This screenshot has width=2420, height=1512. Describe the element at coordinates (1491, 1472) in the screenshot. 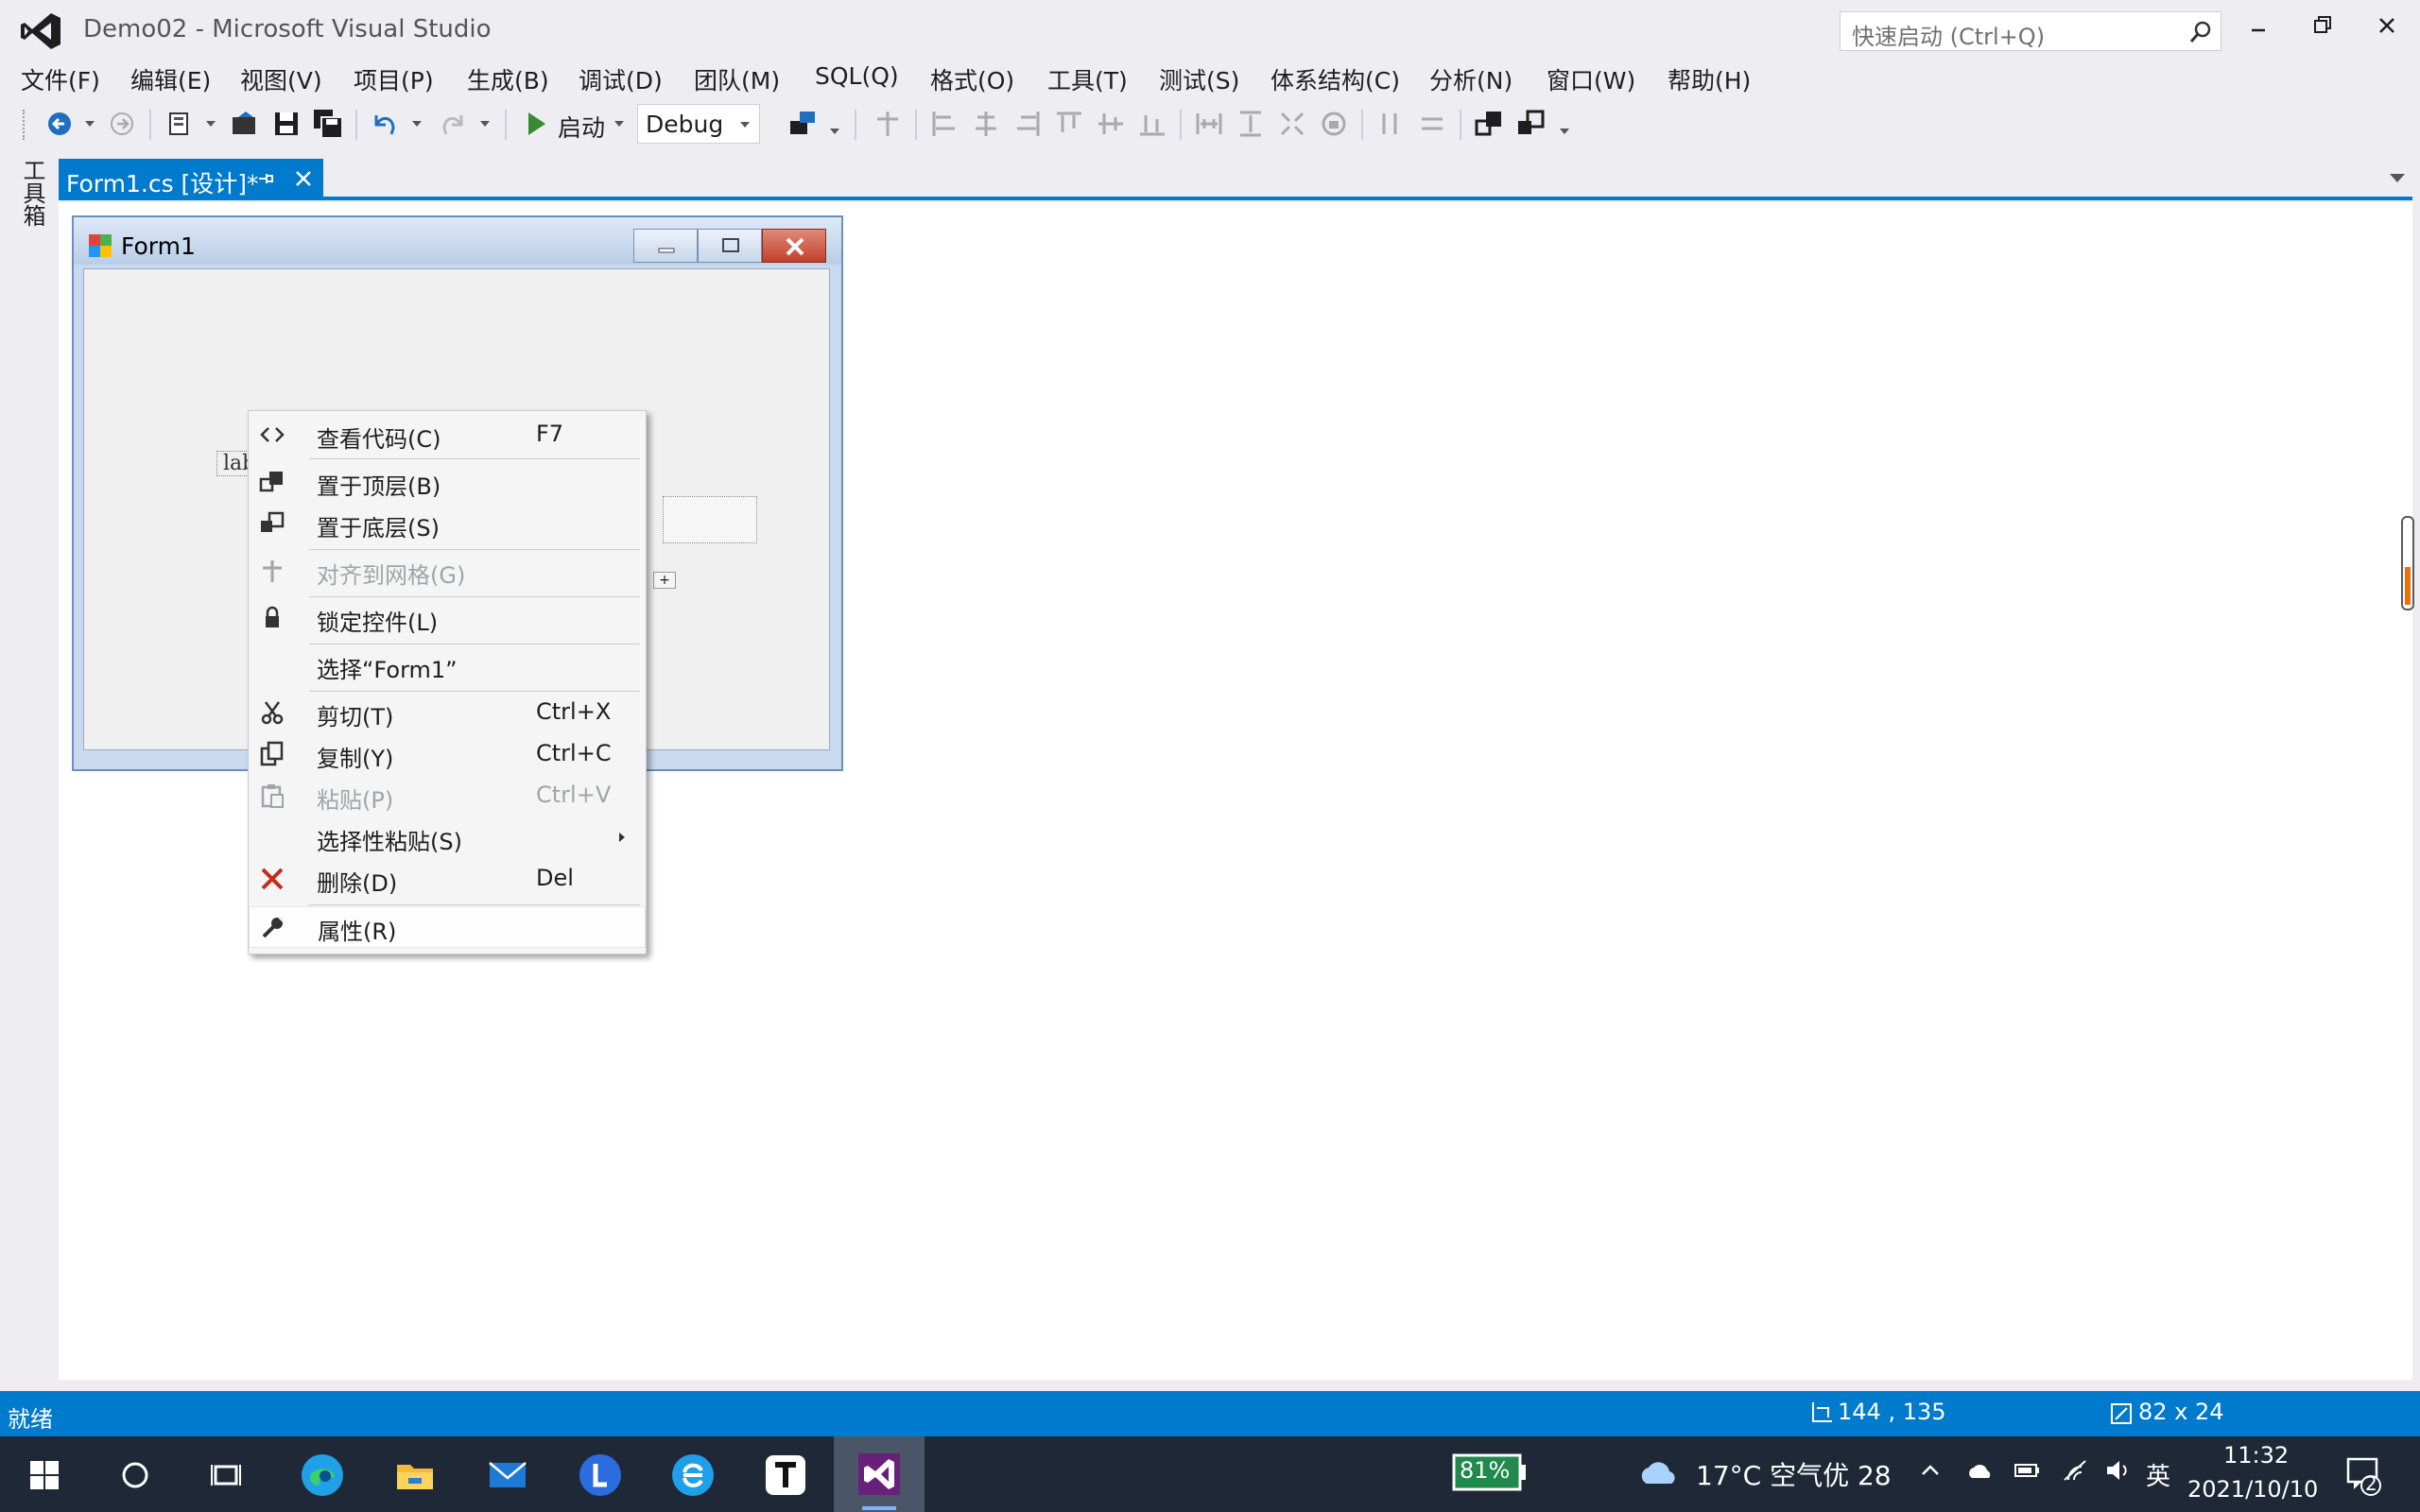

I see `battery-indicator: 81%` at that location.